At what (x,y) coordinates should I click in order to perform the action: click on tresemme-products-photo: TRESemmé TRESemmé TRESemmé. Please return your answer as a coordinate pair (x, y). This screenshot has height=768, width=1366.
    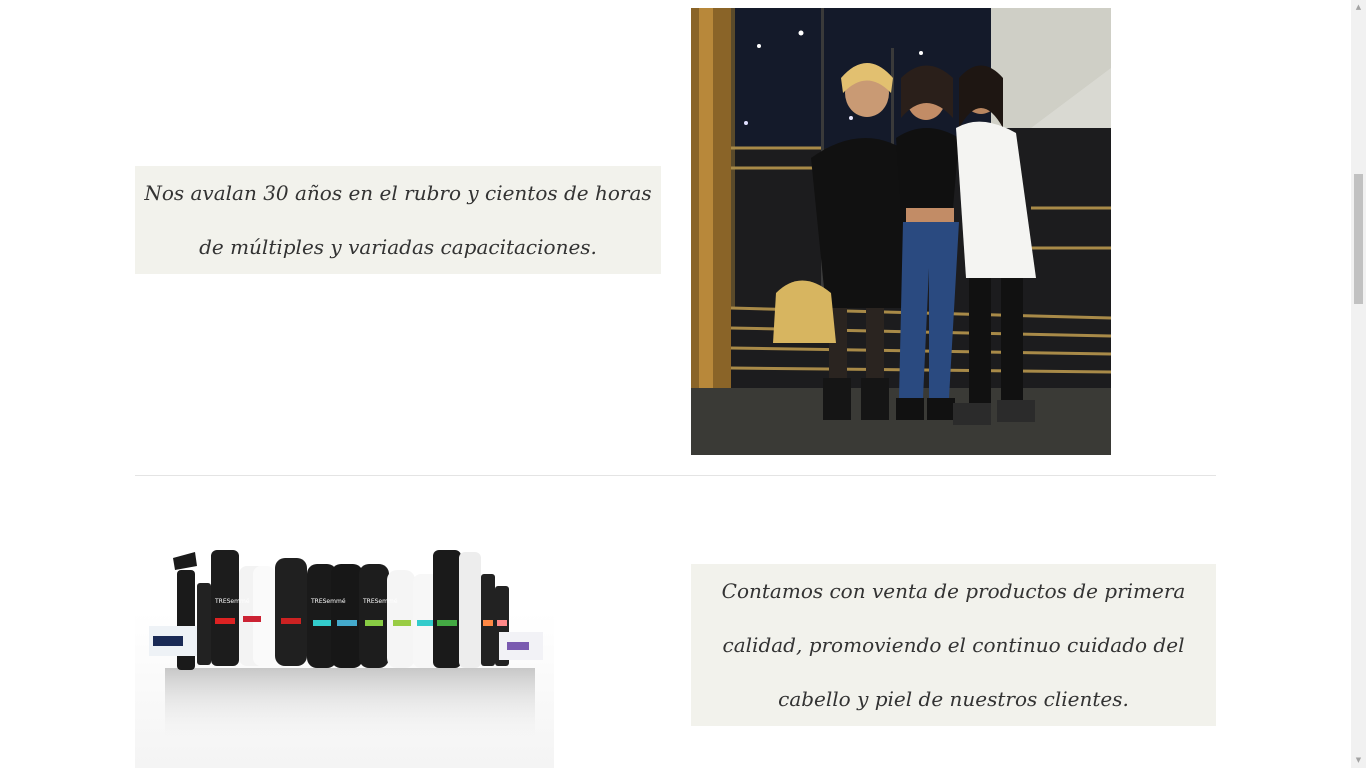
    Looking at the image, I should click on (344, 638).